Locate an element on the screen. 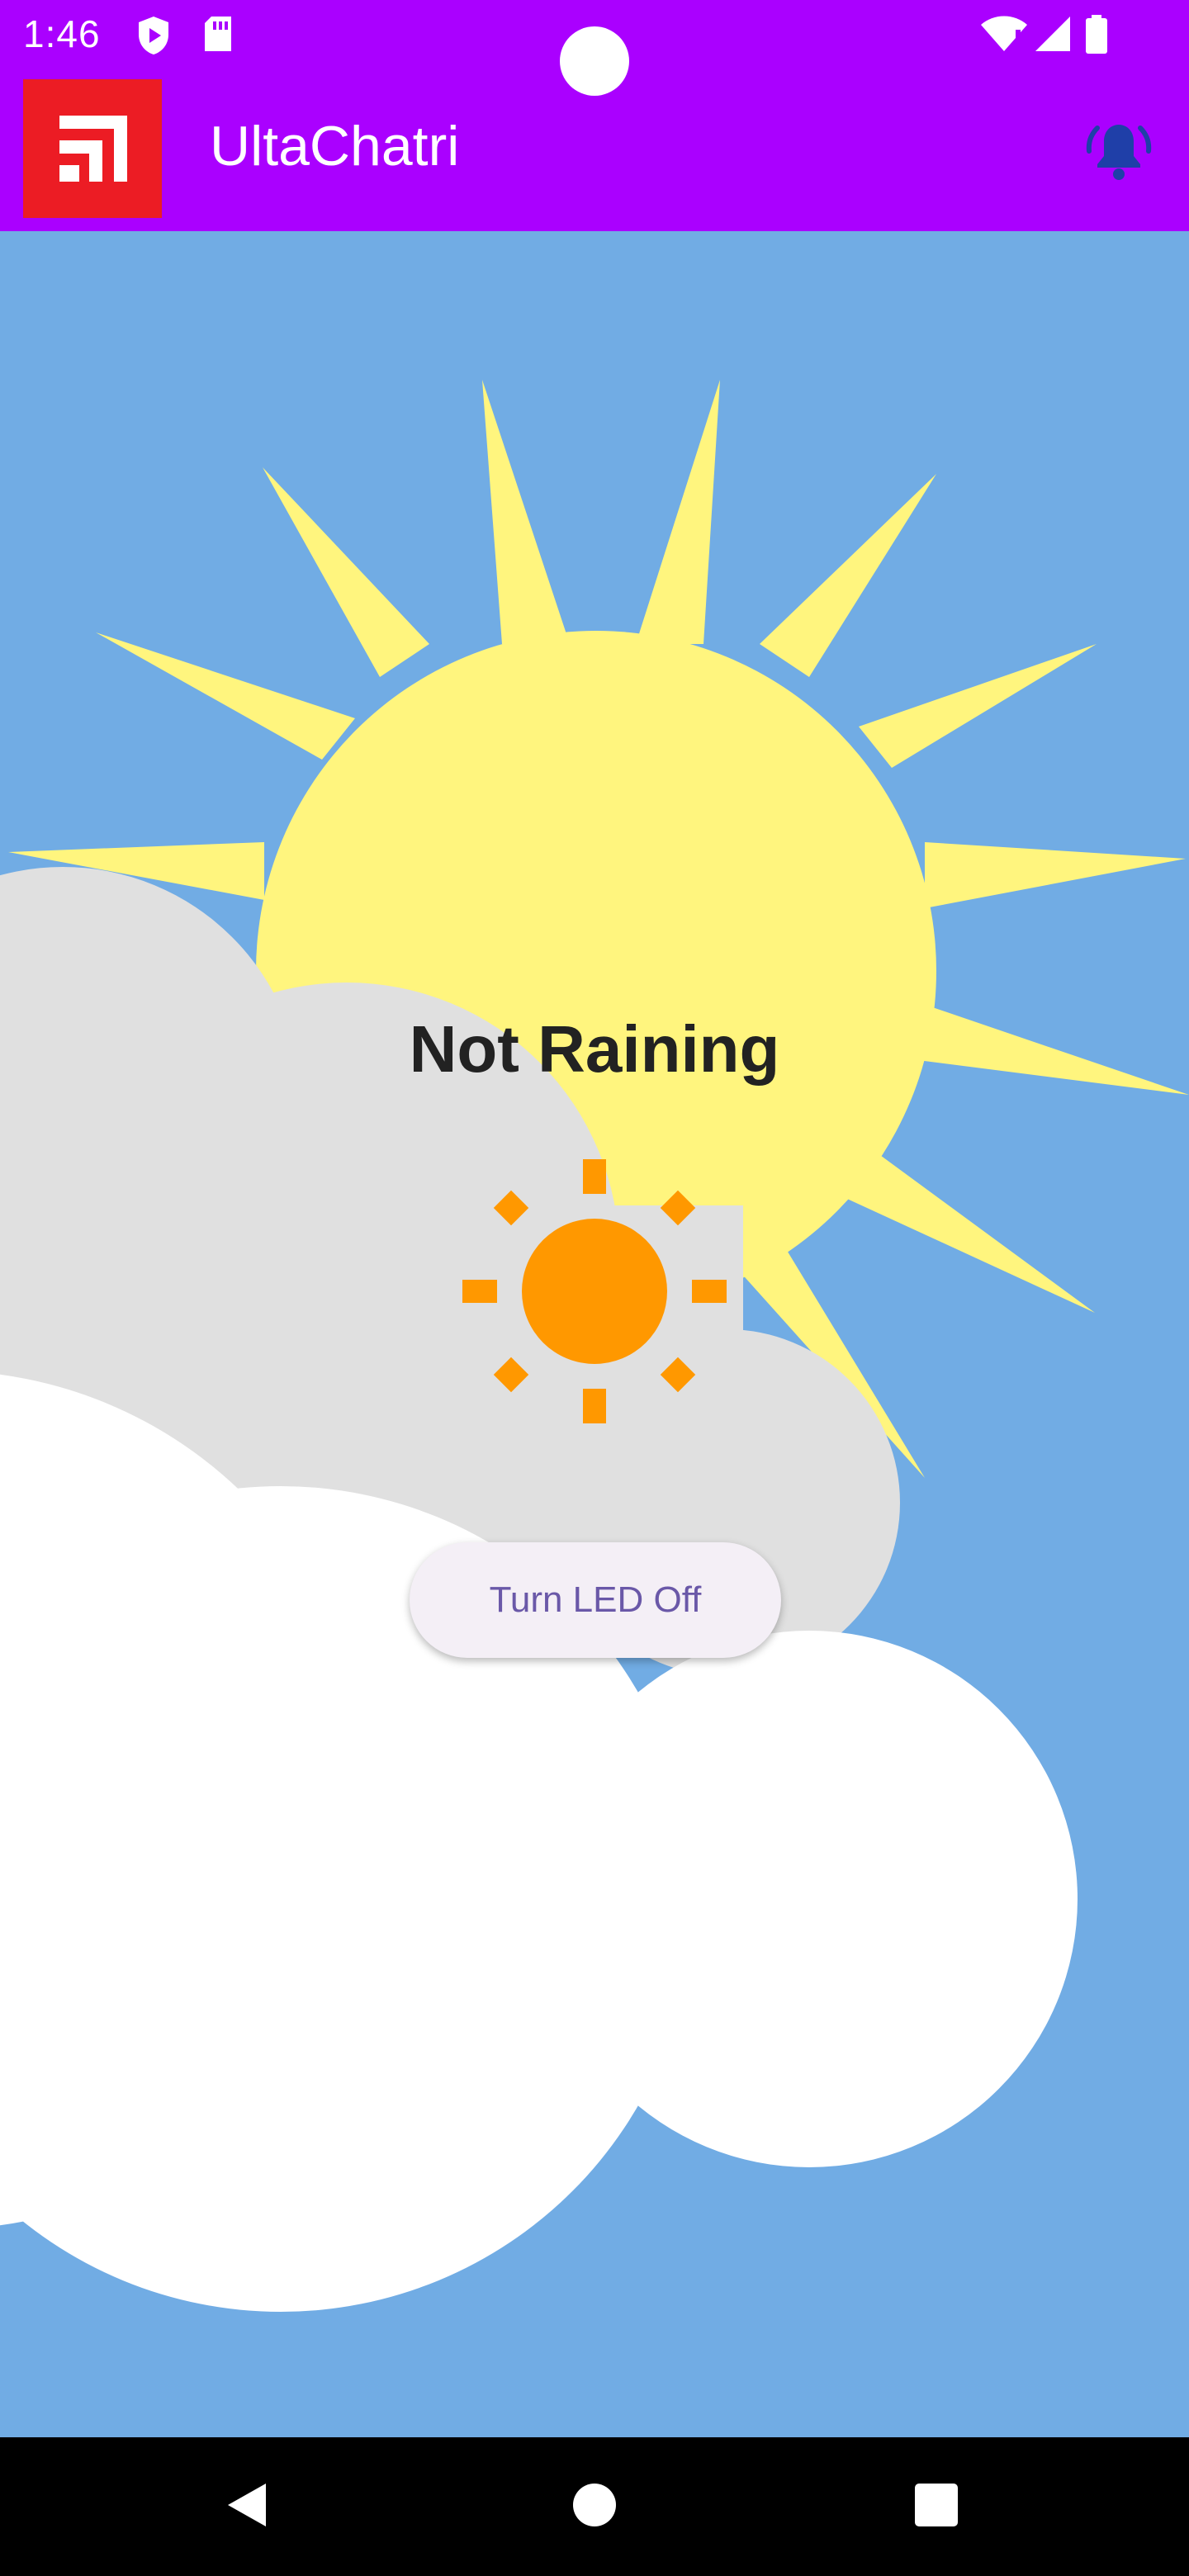 This screenshot has height=2576, width=1189. app-logo is located at coordinates (92, 148).